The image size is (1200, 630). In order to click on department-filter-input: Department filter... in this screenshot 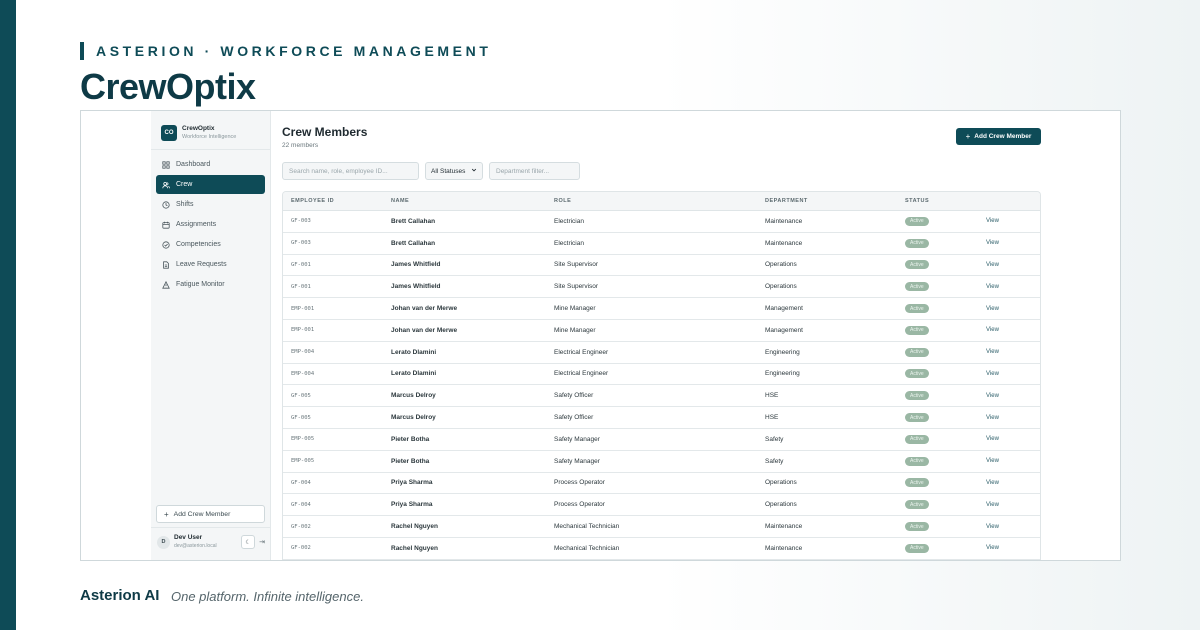, I will do `click(534, 171)`.